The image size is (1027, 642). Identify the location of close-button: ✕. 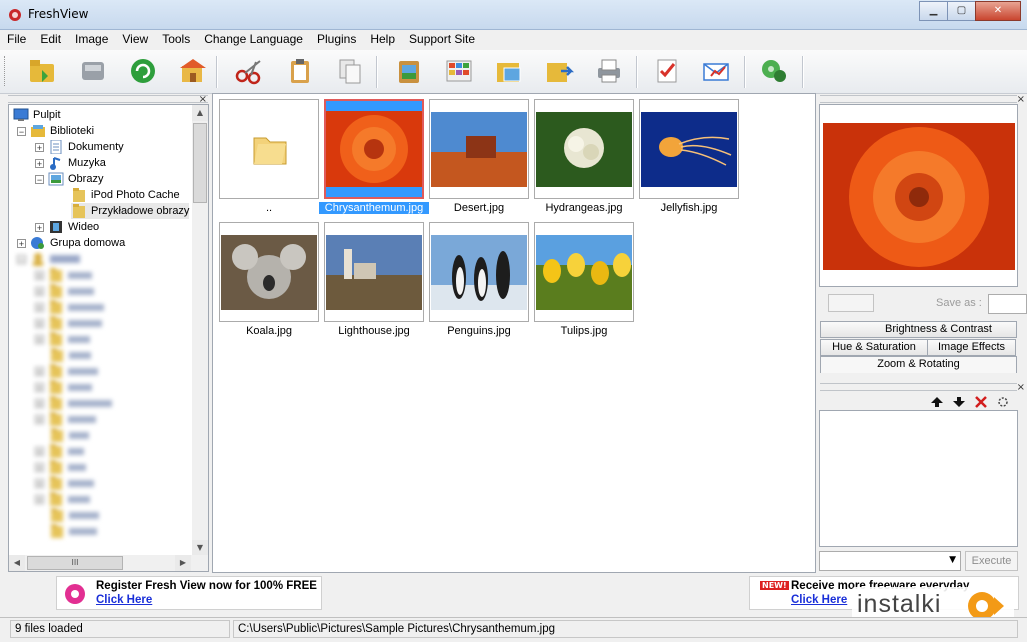
(998, 11).